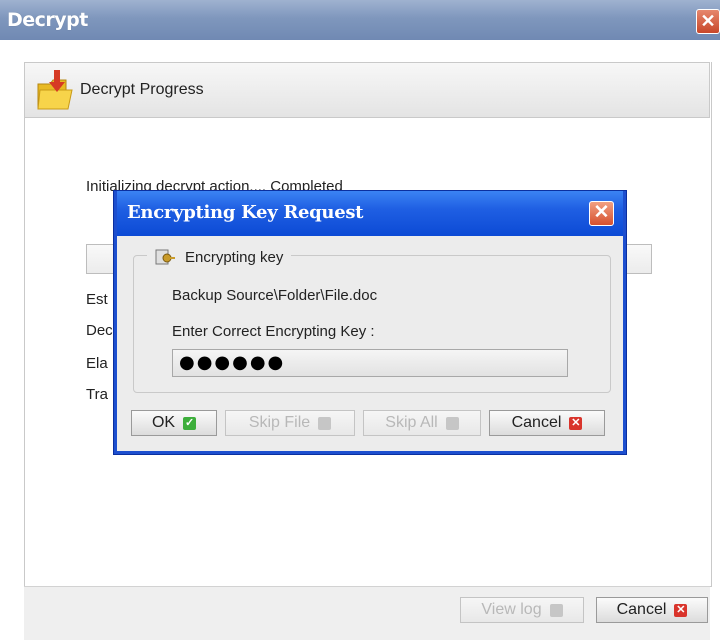 The height and width of the screenshot is (640, 720). I want to click on skip-file-icon, so click(325, 423).